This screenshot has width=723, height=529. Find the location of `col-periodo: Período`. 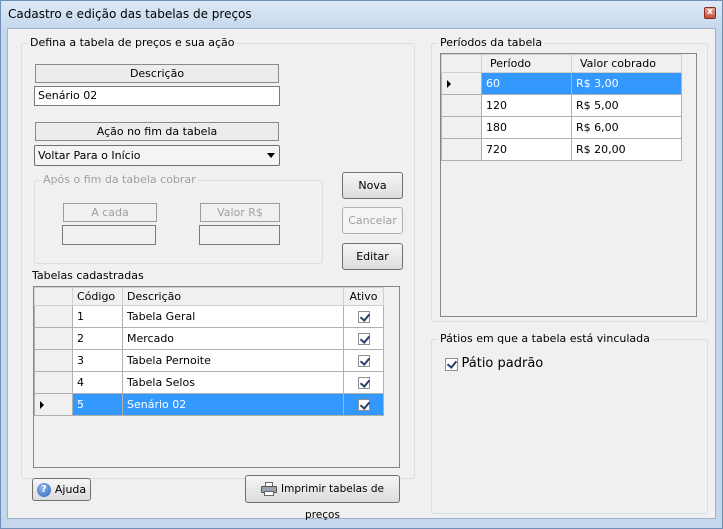

col-periodo: Período is located at coordinates (526, 63).